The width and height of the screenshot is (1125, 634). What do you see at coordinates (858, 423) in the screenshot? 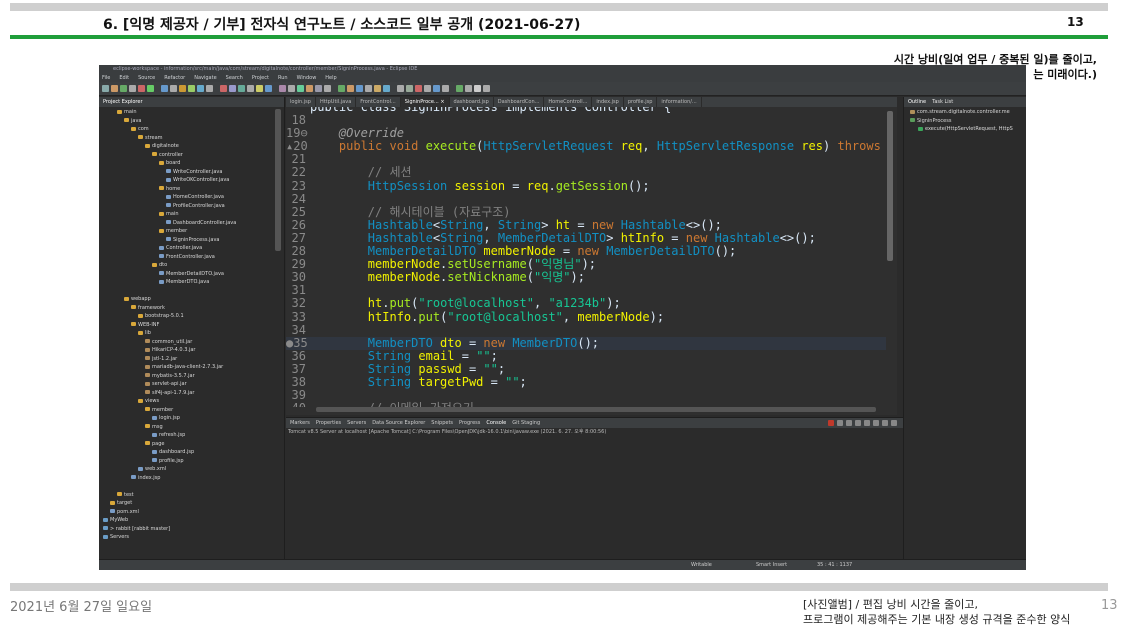
I see `scroll-lock-icon` at bounding box center [858, 423].